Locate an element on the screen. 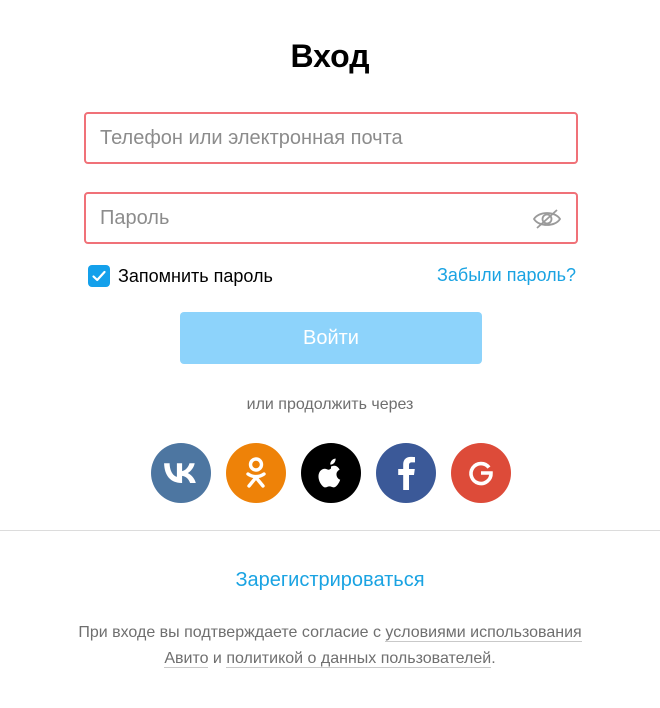  password-input is located at coordinates (331, 218).